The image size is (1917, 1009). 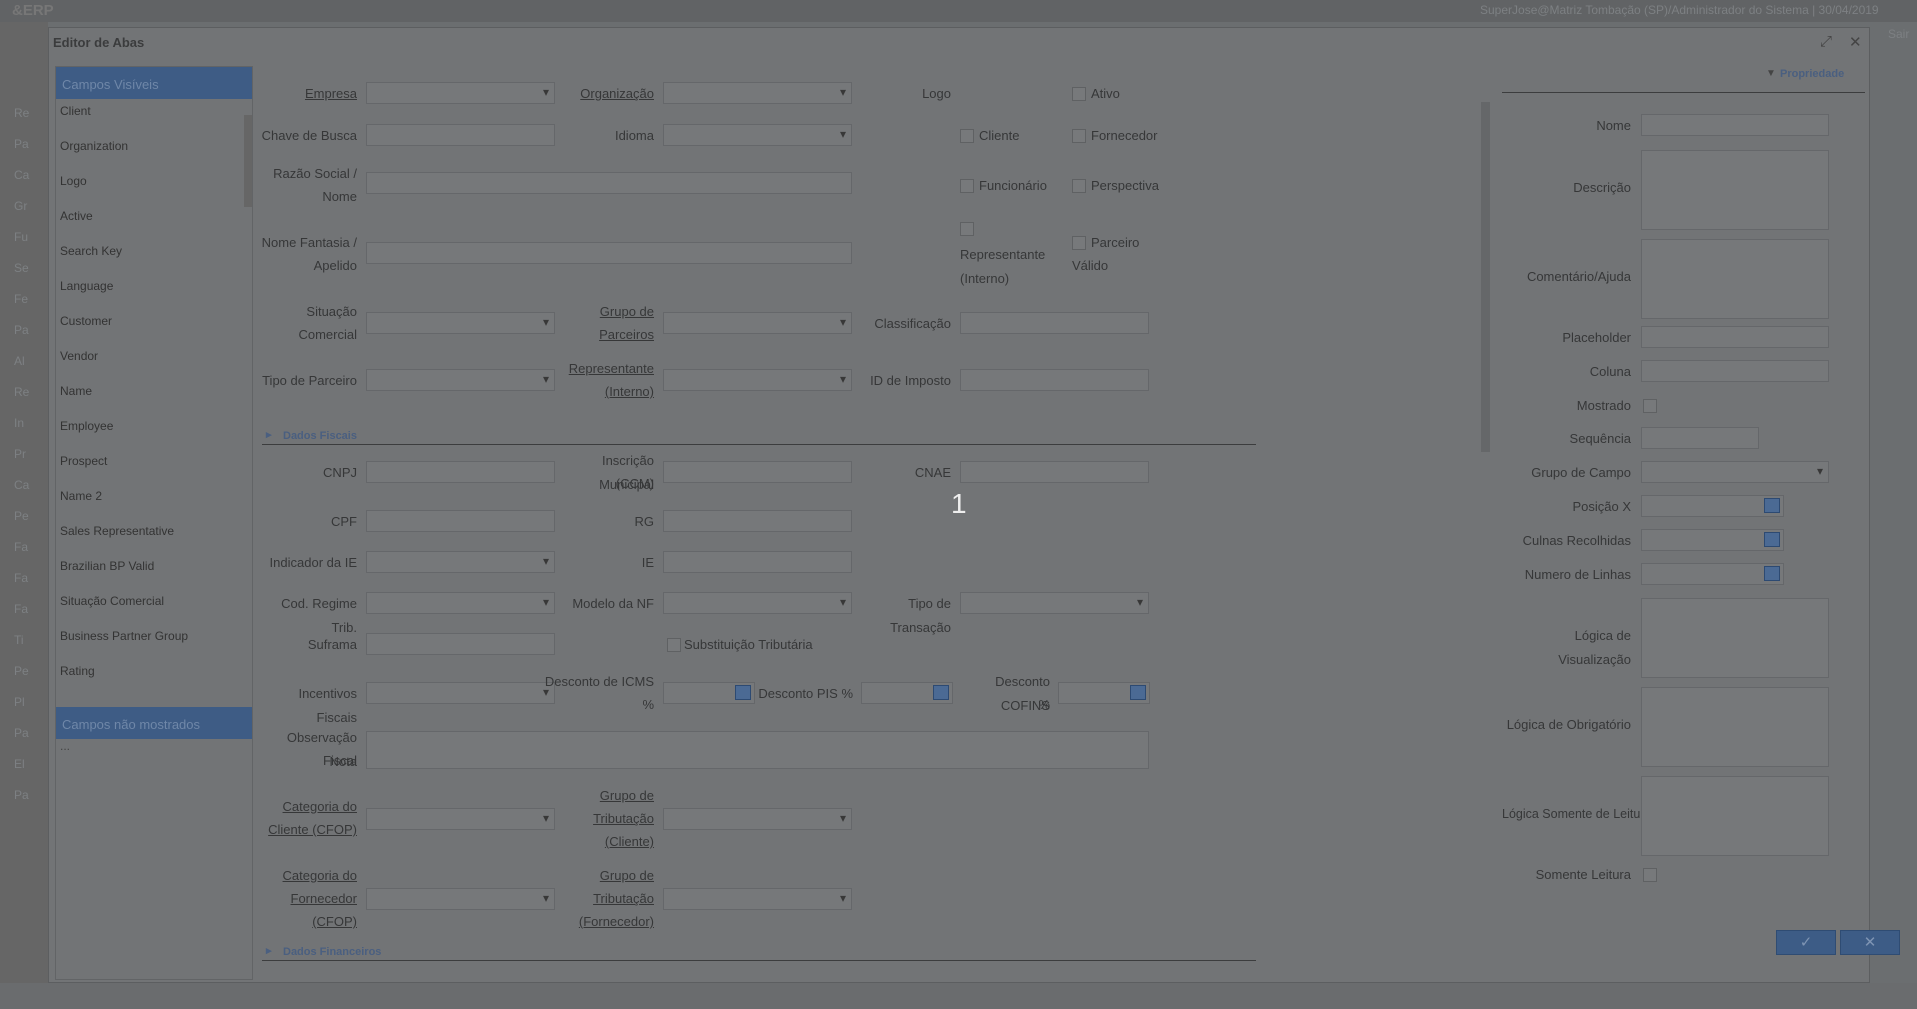 What do you see at coordinates (1735, 638) in the screenshot?
I see `logica-visualizacao-textarea` at bounding box center [1735, 638].